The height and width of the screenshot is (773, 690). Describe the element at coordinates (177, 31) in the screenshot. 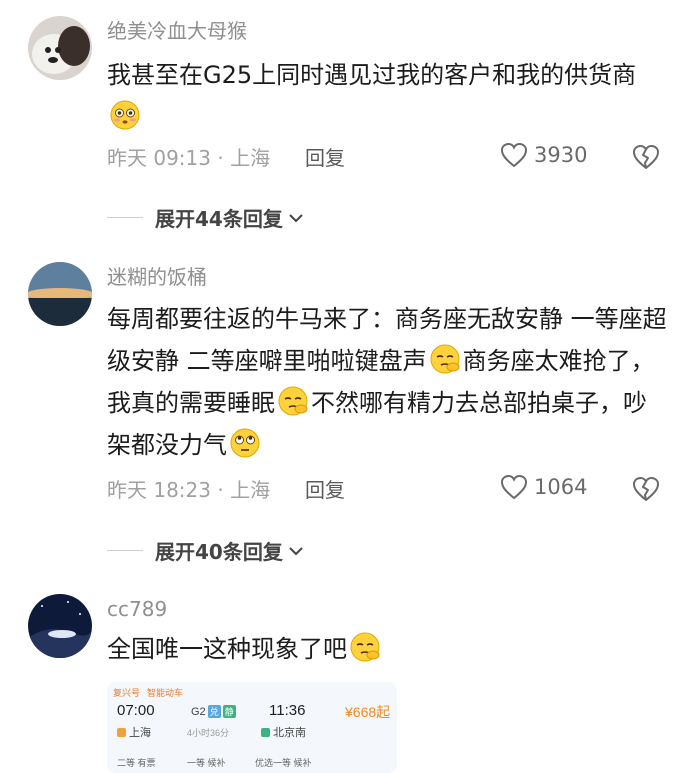

I see `username: 绝美冷血大母猴` at that location.